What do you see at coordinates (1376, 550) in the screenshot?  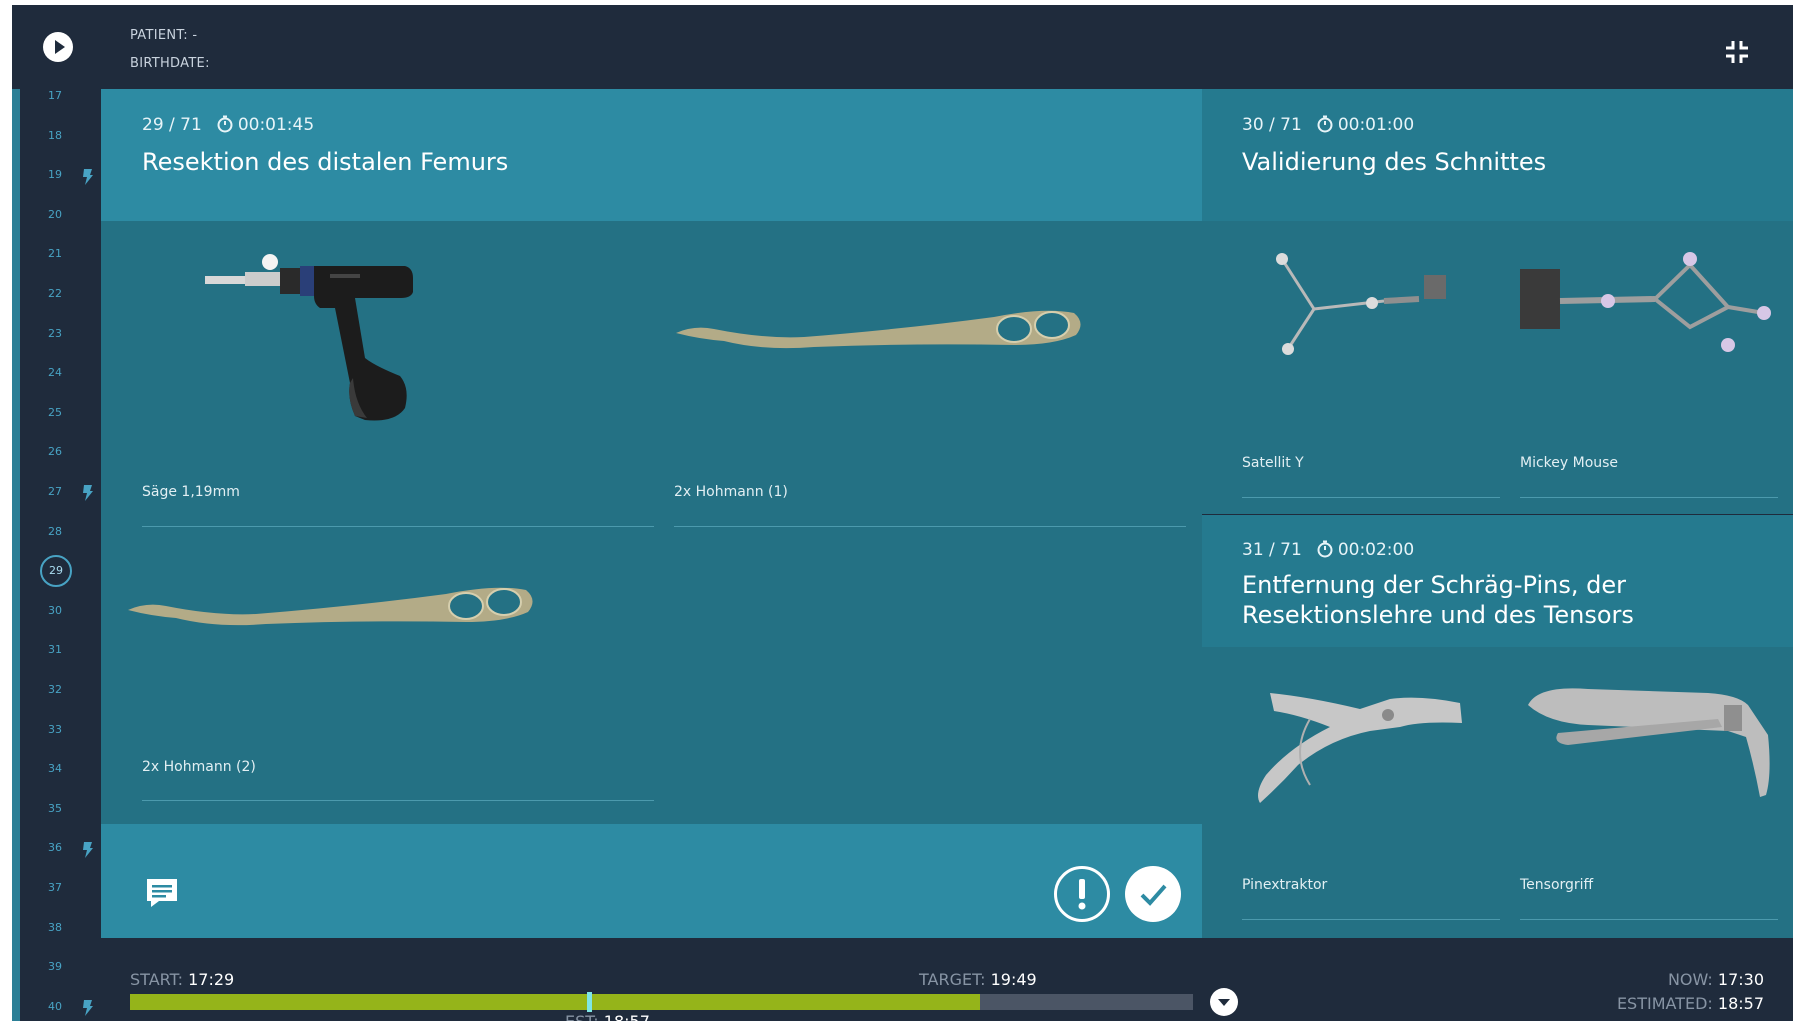 I see `step-duration: 00:02:00` at bounding box center [1376, 550].